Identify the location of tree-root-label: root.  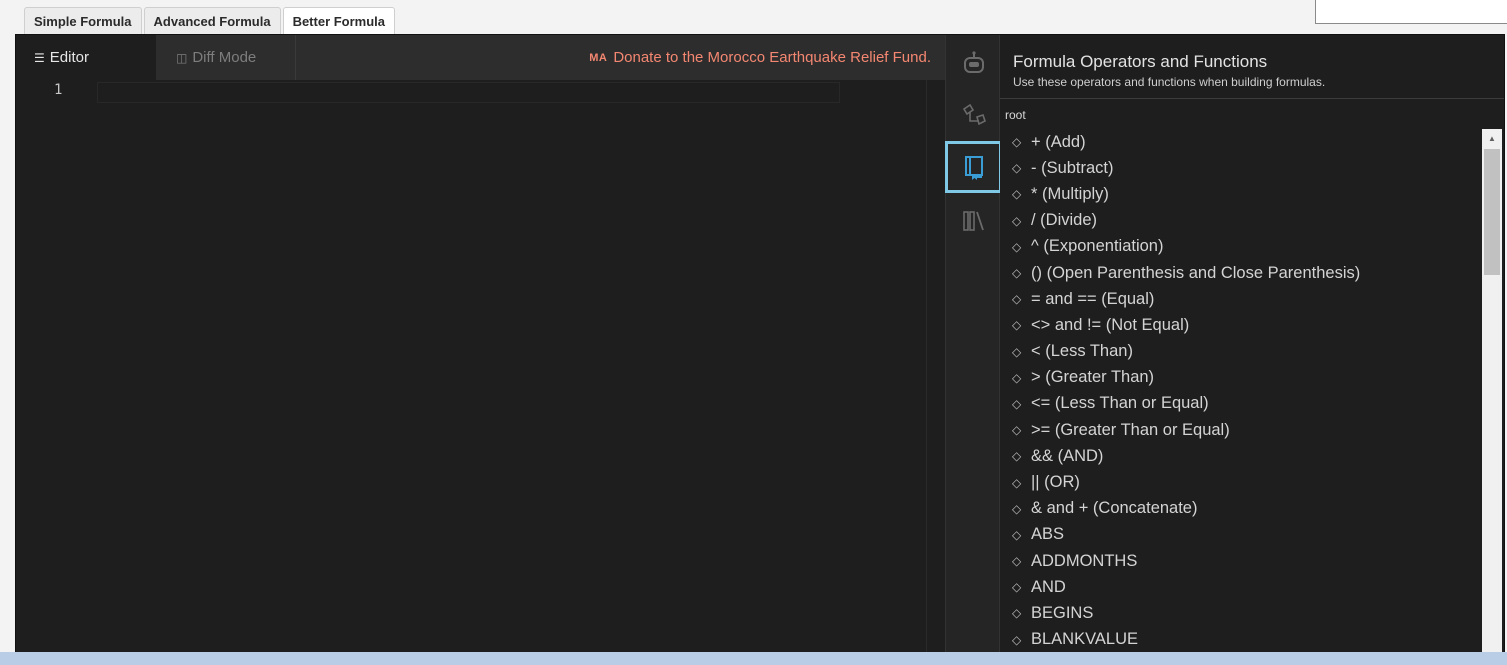
(1015, 115).